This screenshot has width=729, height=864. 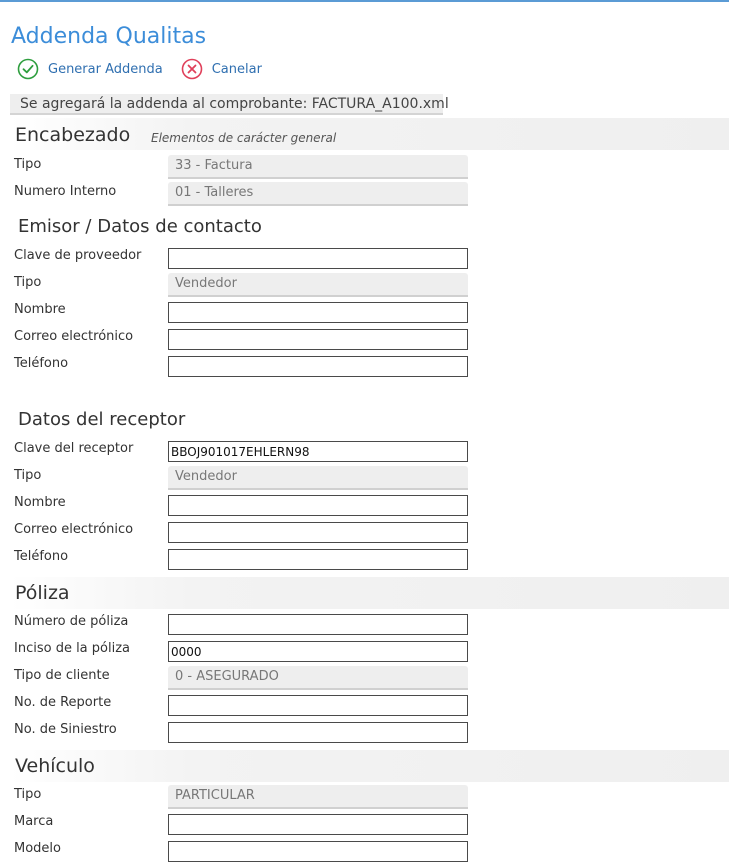 What do you see at coordinates (318, 559) in the screenshot?
I see `receptor-telefono-input` at bounding box center [318, 559].